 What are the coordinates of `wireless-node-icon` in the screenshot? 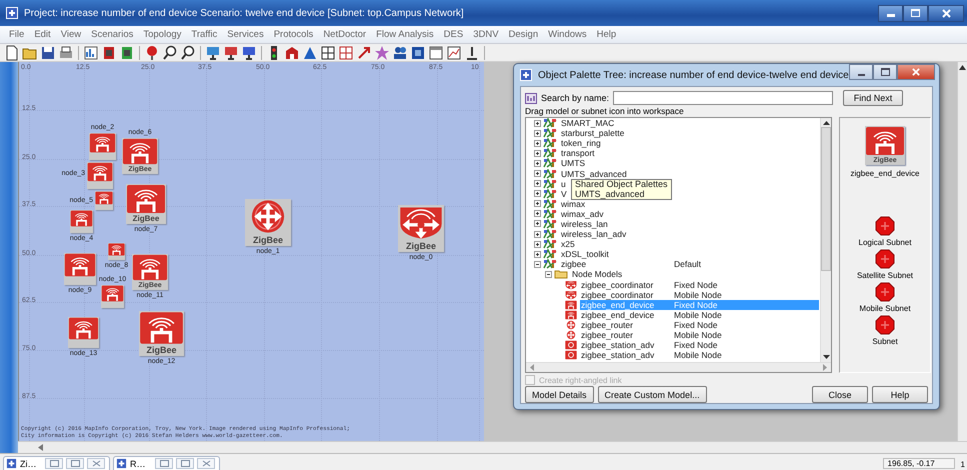 It's located at (80, 265).